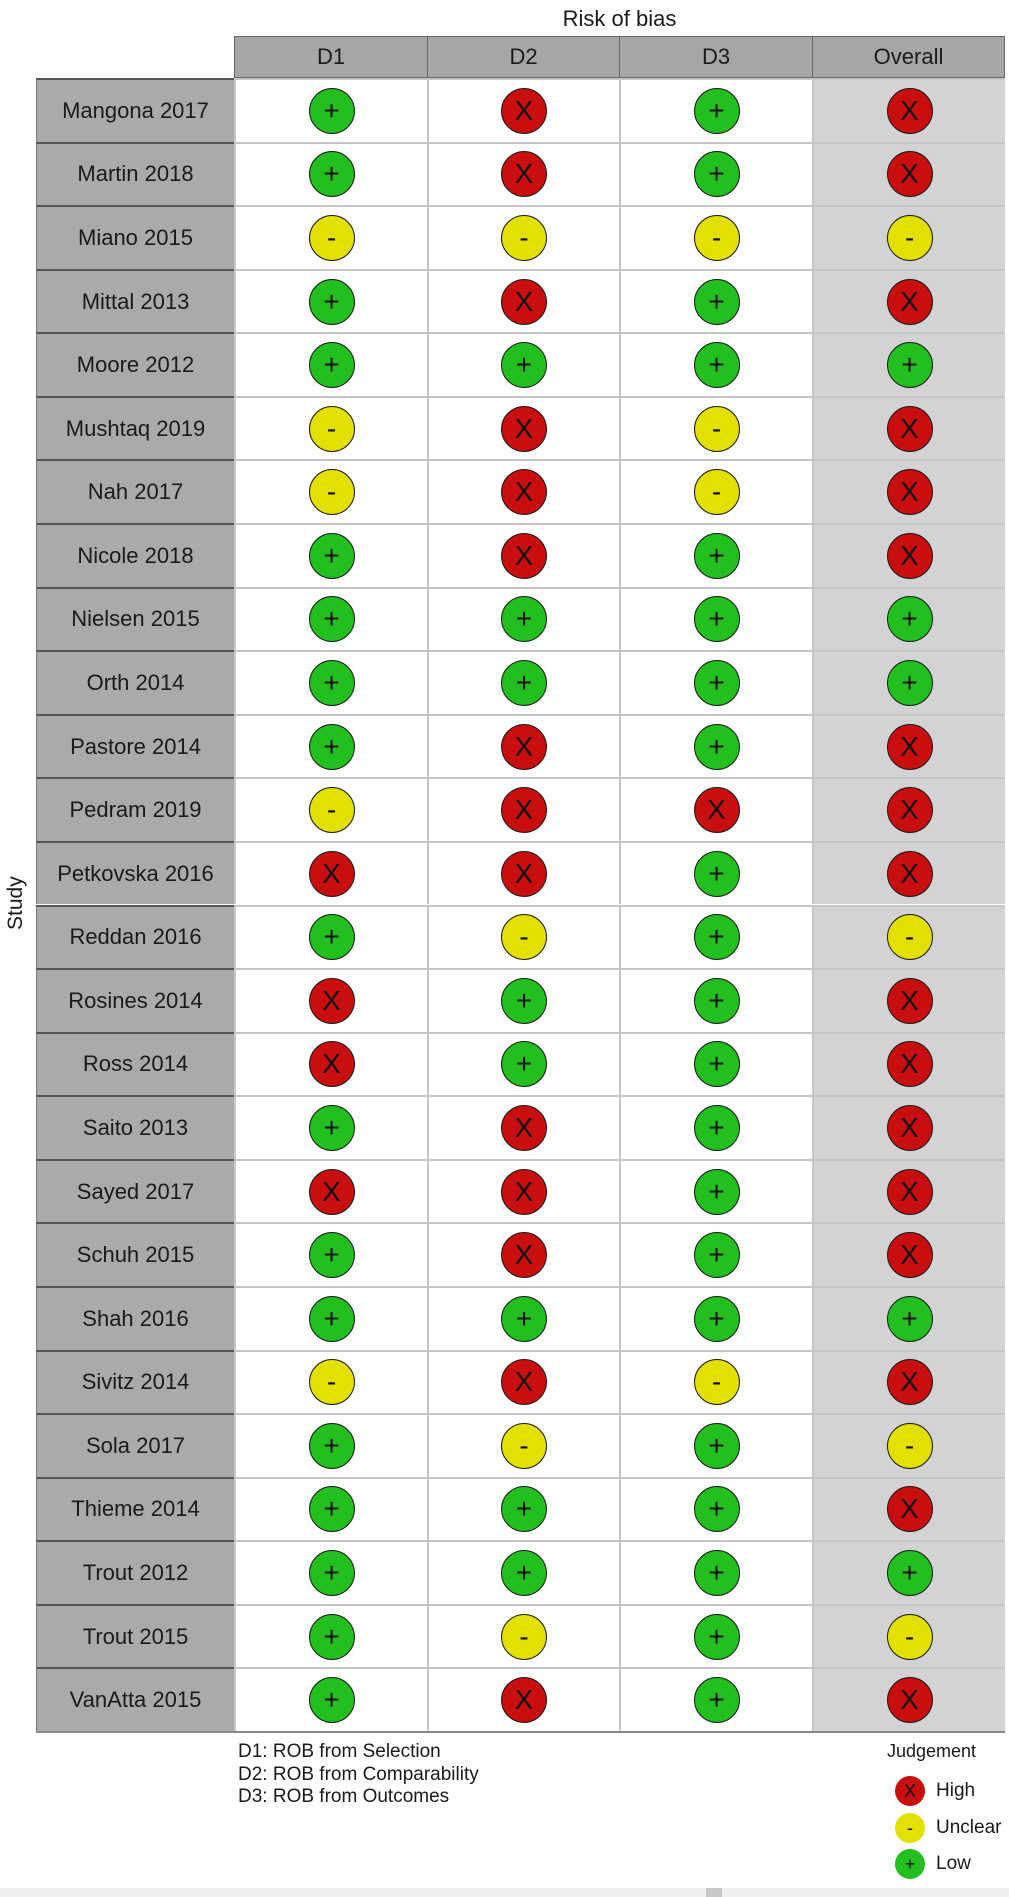  I want to click on horizontal-scrollbar, so click(504, 1892).